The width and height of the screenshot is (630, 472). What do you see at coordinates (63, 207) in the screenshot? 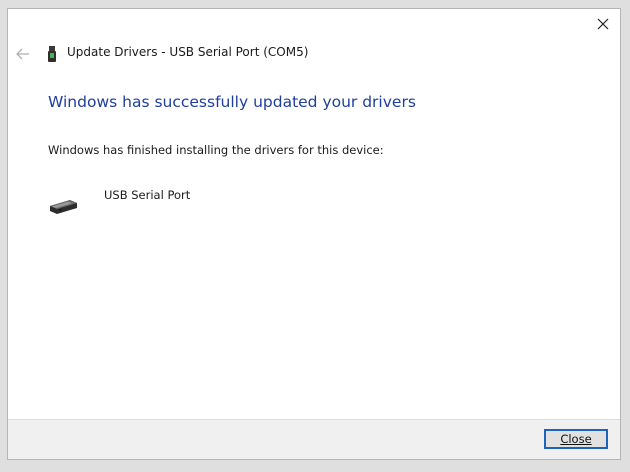
I see `usb-cable-icon` at bounding box center [63, 207].